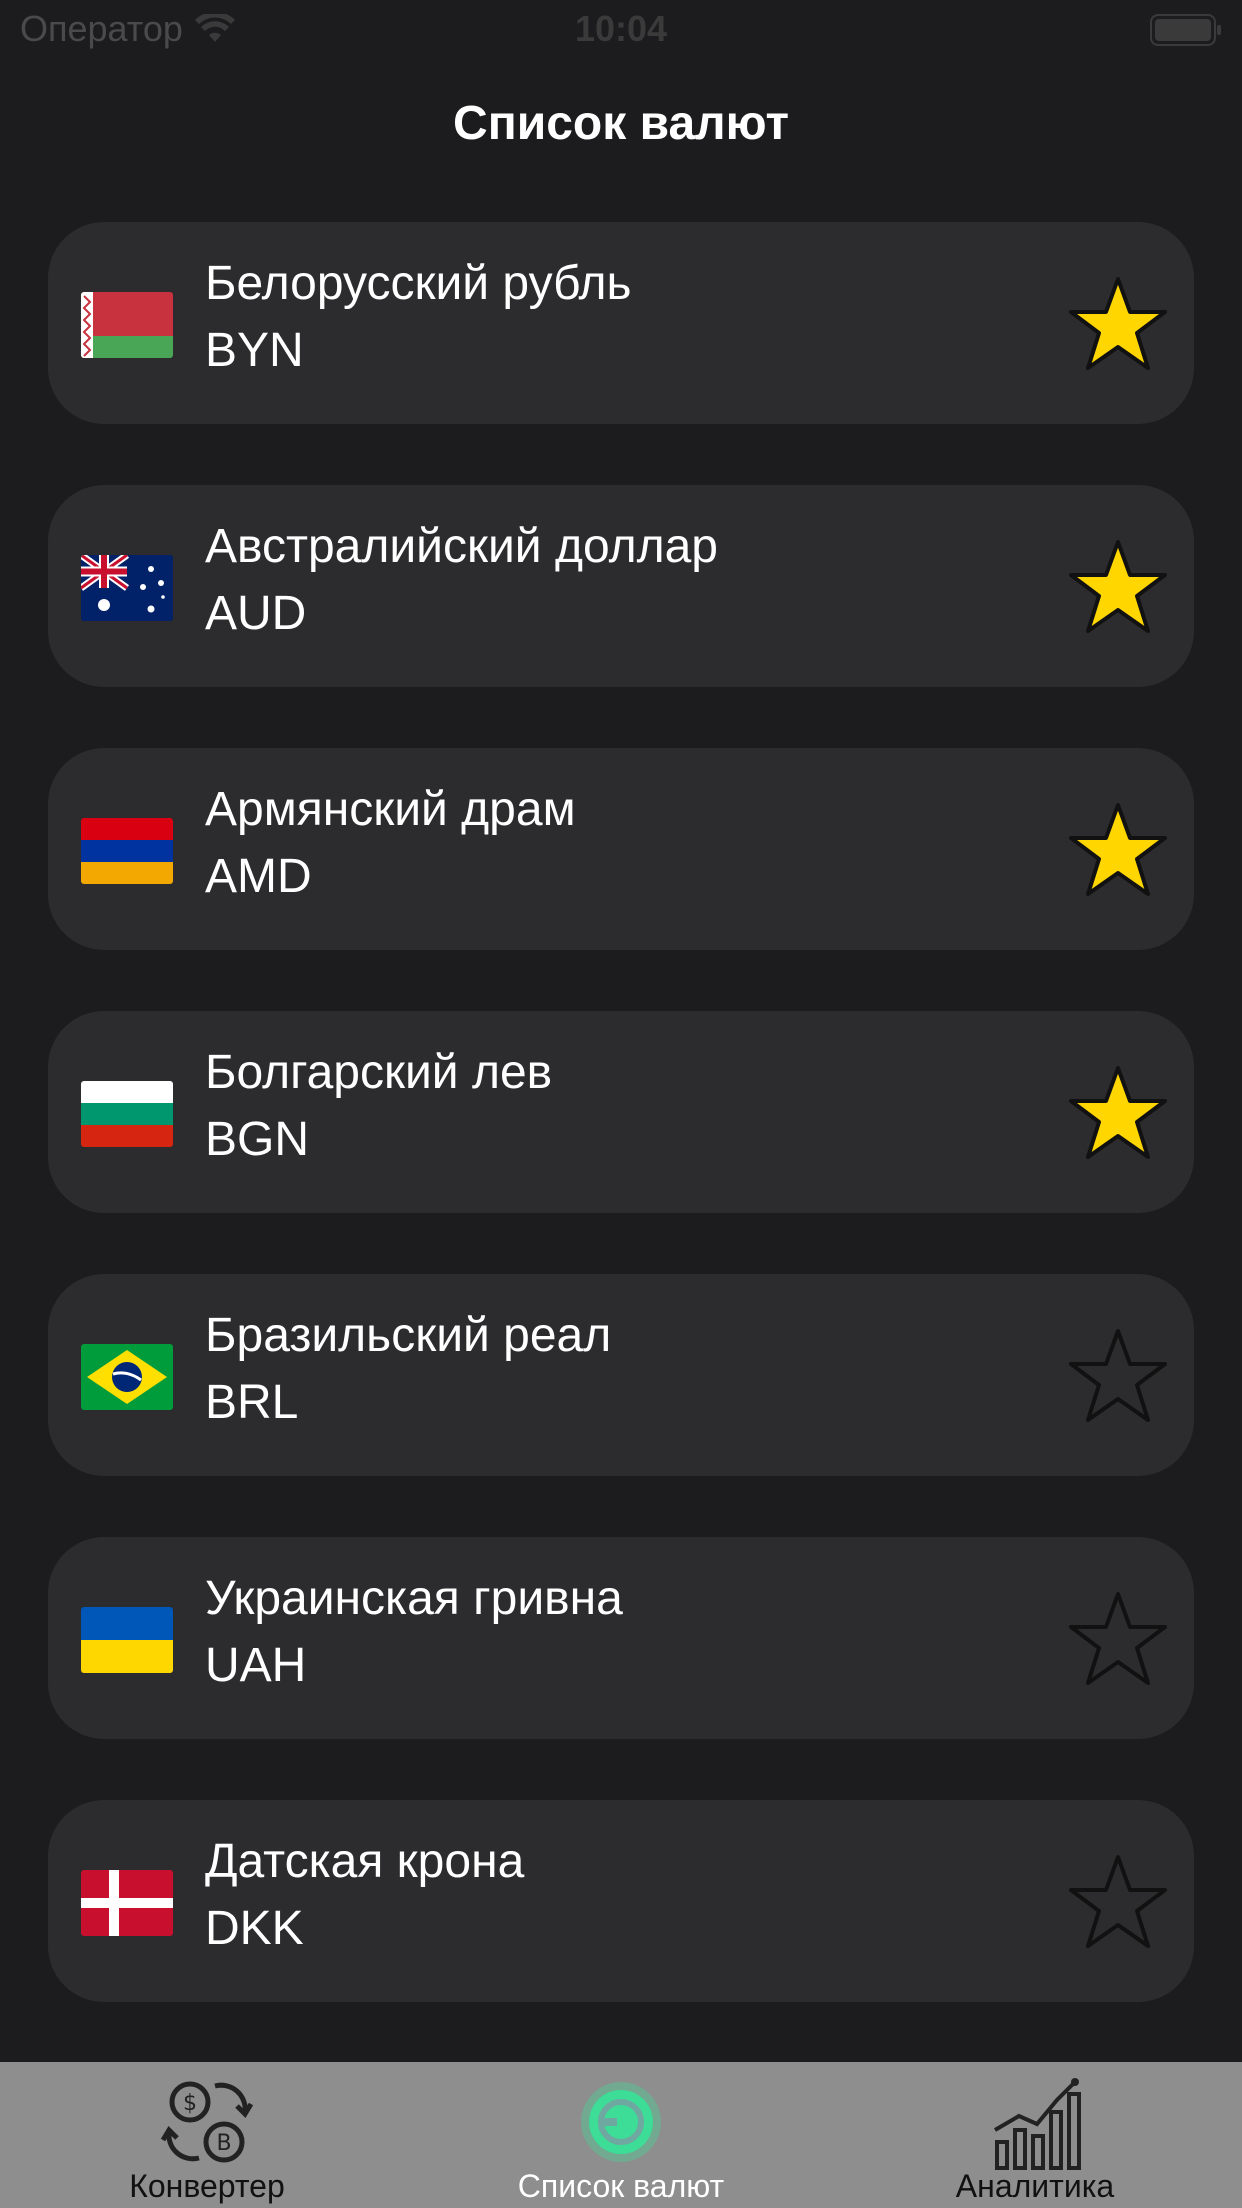 The height and width of the screenshot is (2208, 1242). Describe the element at coordinates (621, 1375) in the screenshot. I see `currency-row-brl: Бразильский реал BRL` at that location.